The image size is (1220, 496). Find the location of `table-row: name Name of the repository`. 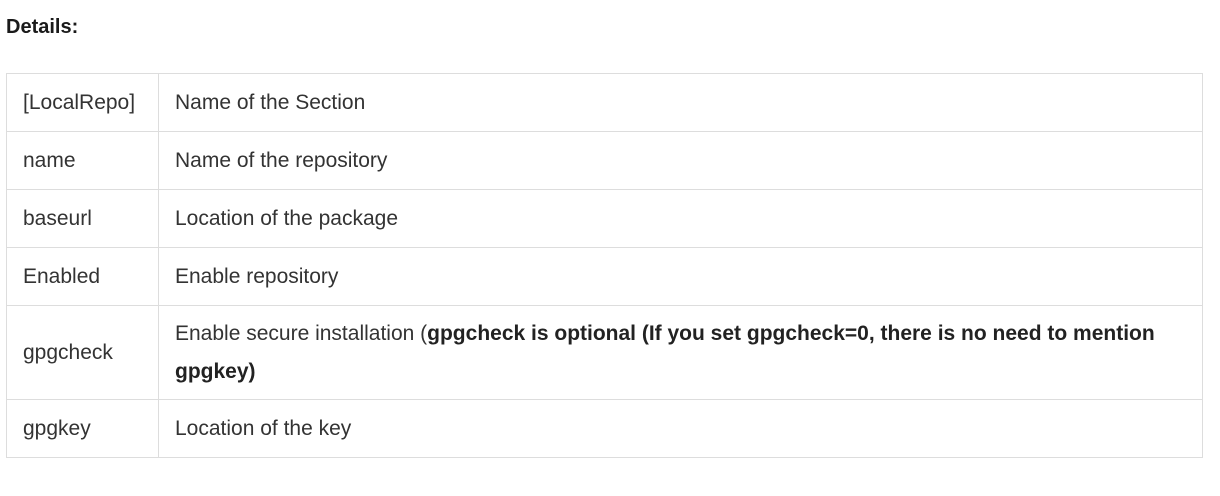

table-row: name Name of the repository is located at coordinates (604, 160).